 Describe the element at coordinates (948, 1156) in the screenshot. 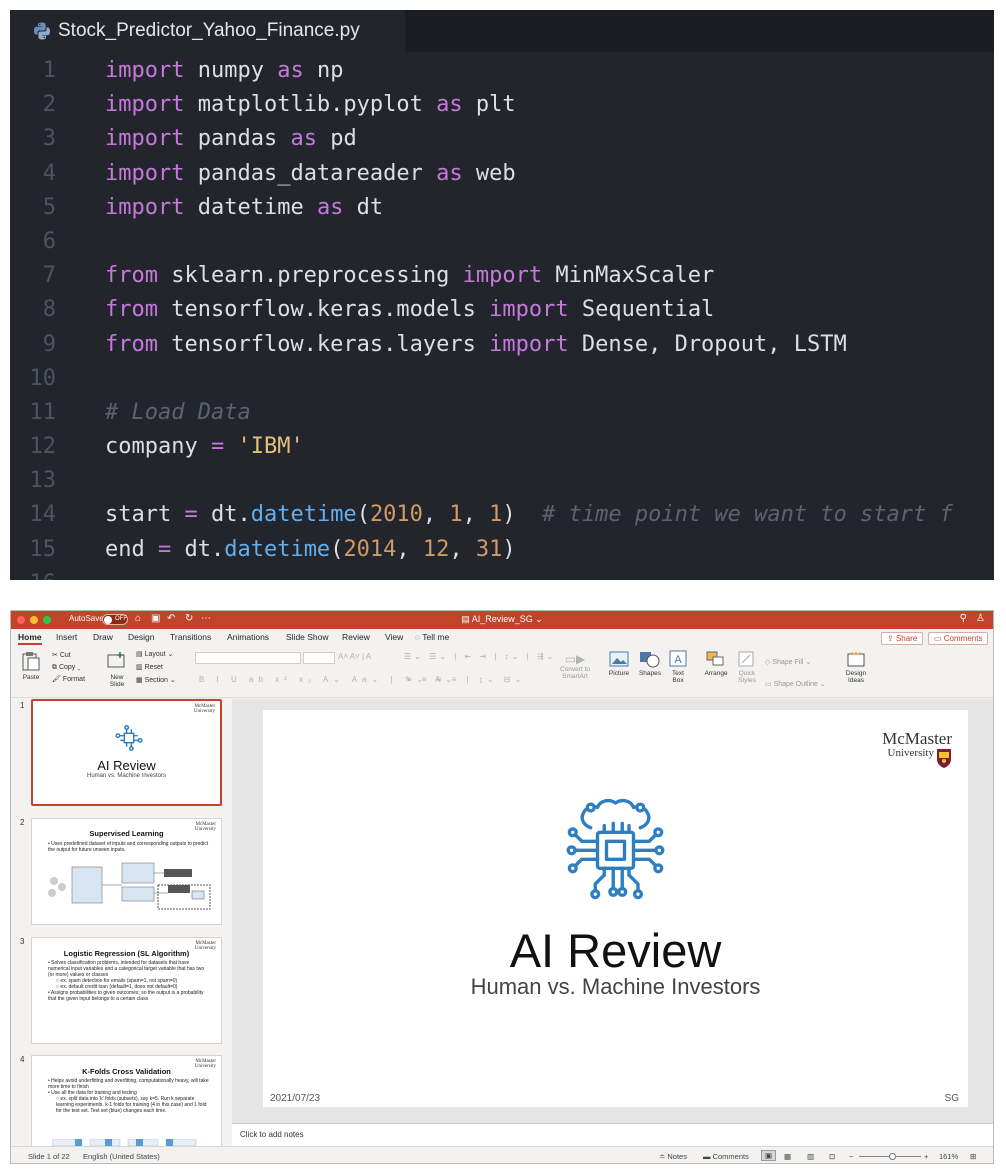

I see `zoom-level: 161%` at that location.